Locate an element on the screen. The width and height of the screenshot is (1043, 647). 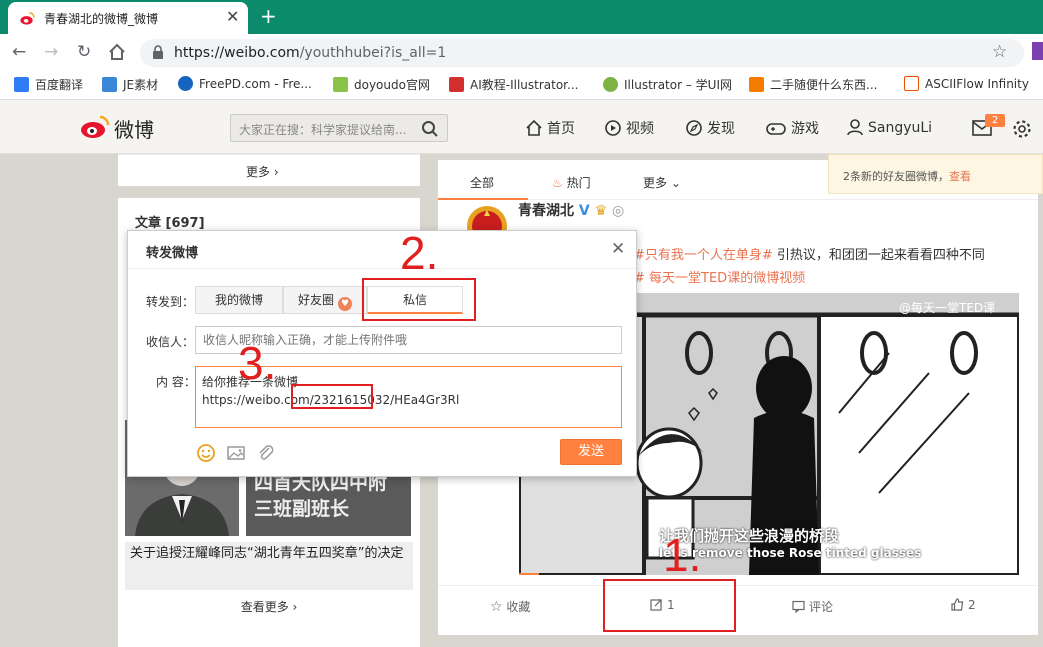
post-hashtag: #只有我一个人在单身# is located at coordinates (703, 255).